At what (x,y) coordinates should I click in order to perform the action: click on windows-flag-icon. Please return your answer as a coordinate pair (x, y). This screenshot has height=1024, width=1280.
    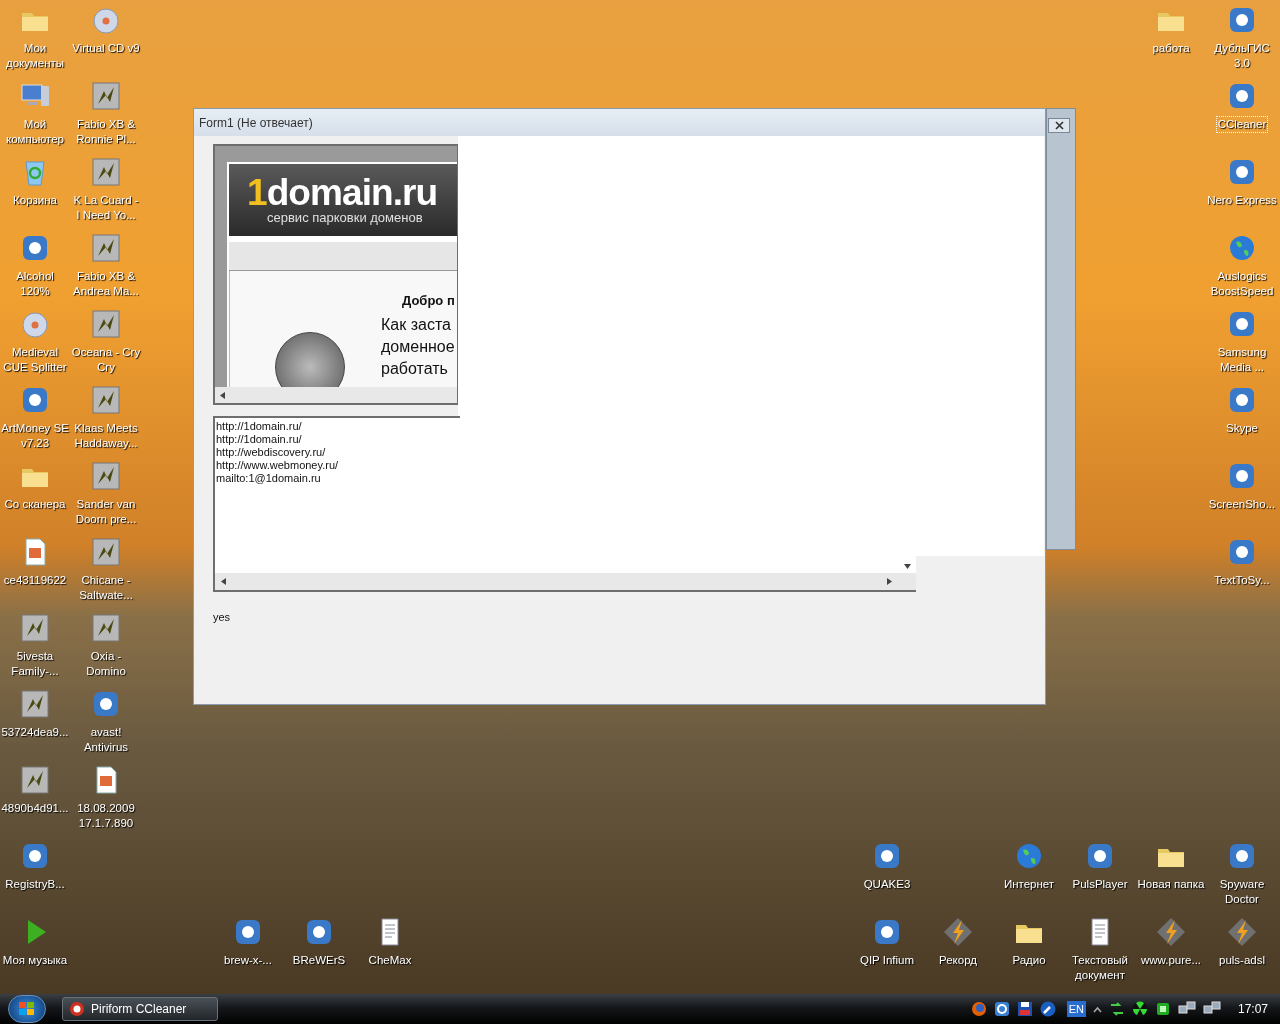
    Looking at the image, I should click on (27, 1009).